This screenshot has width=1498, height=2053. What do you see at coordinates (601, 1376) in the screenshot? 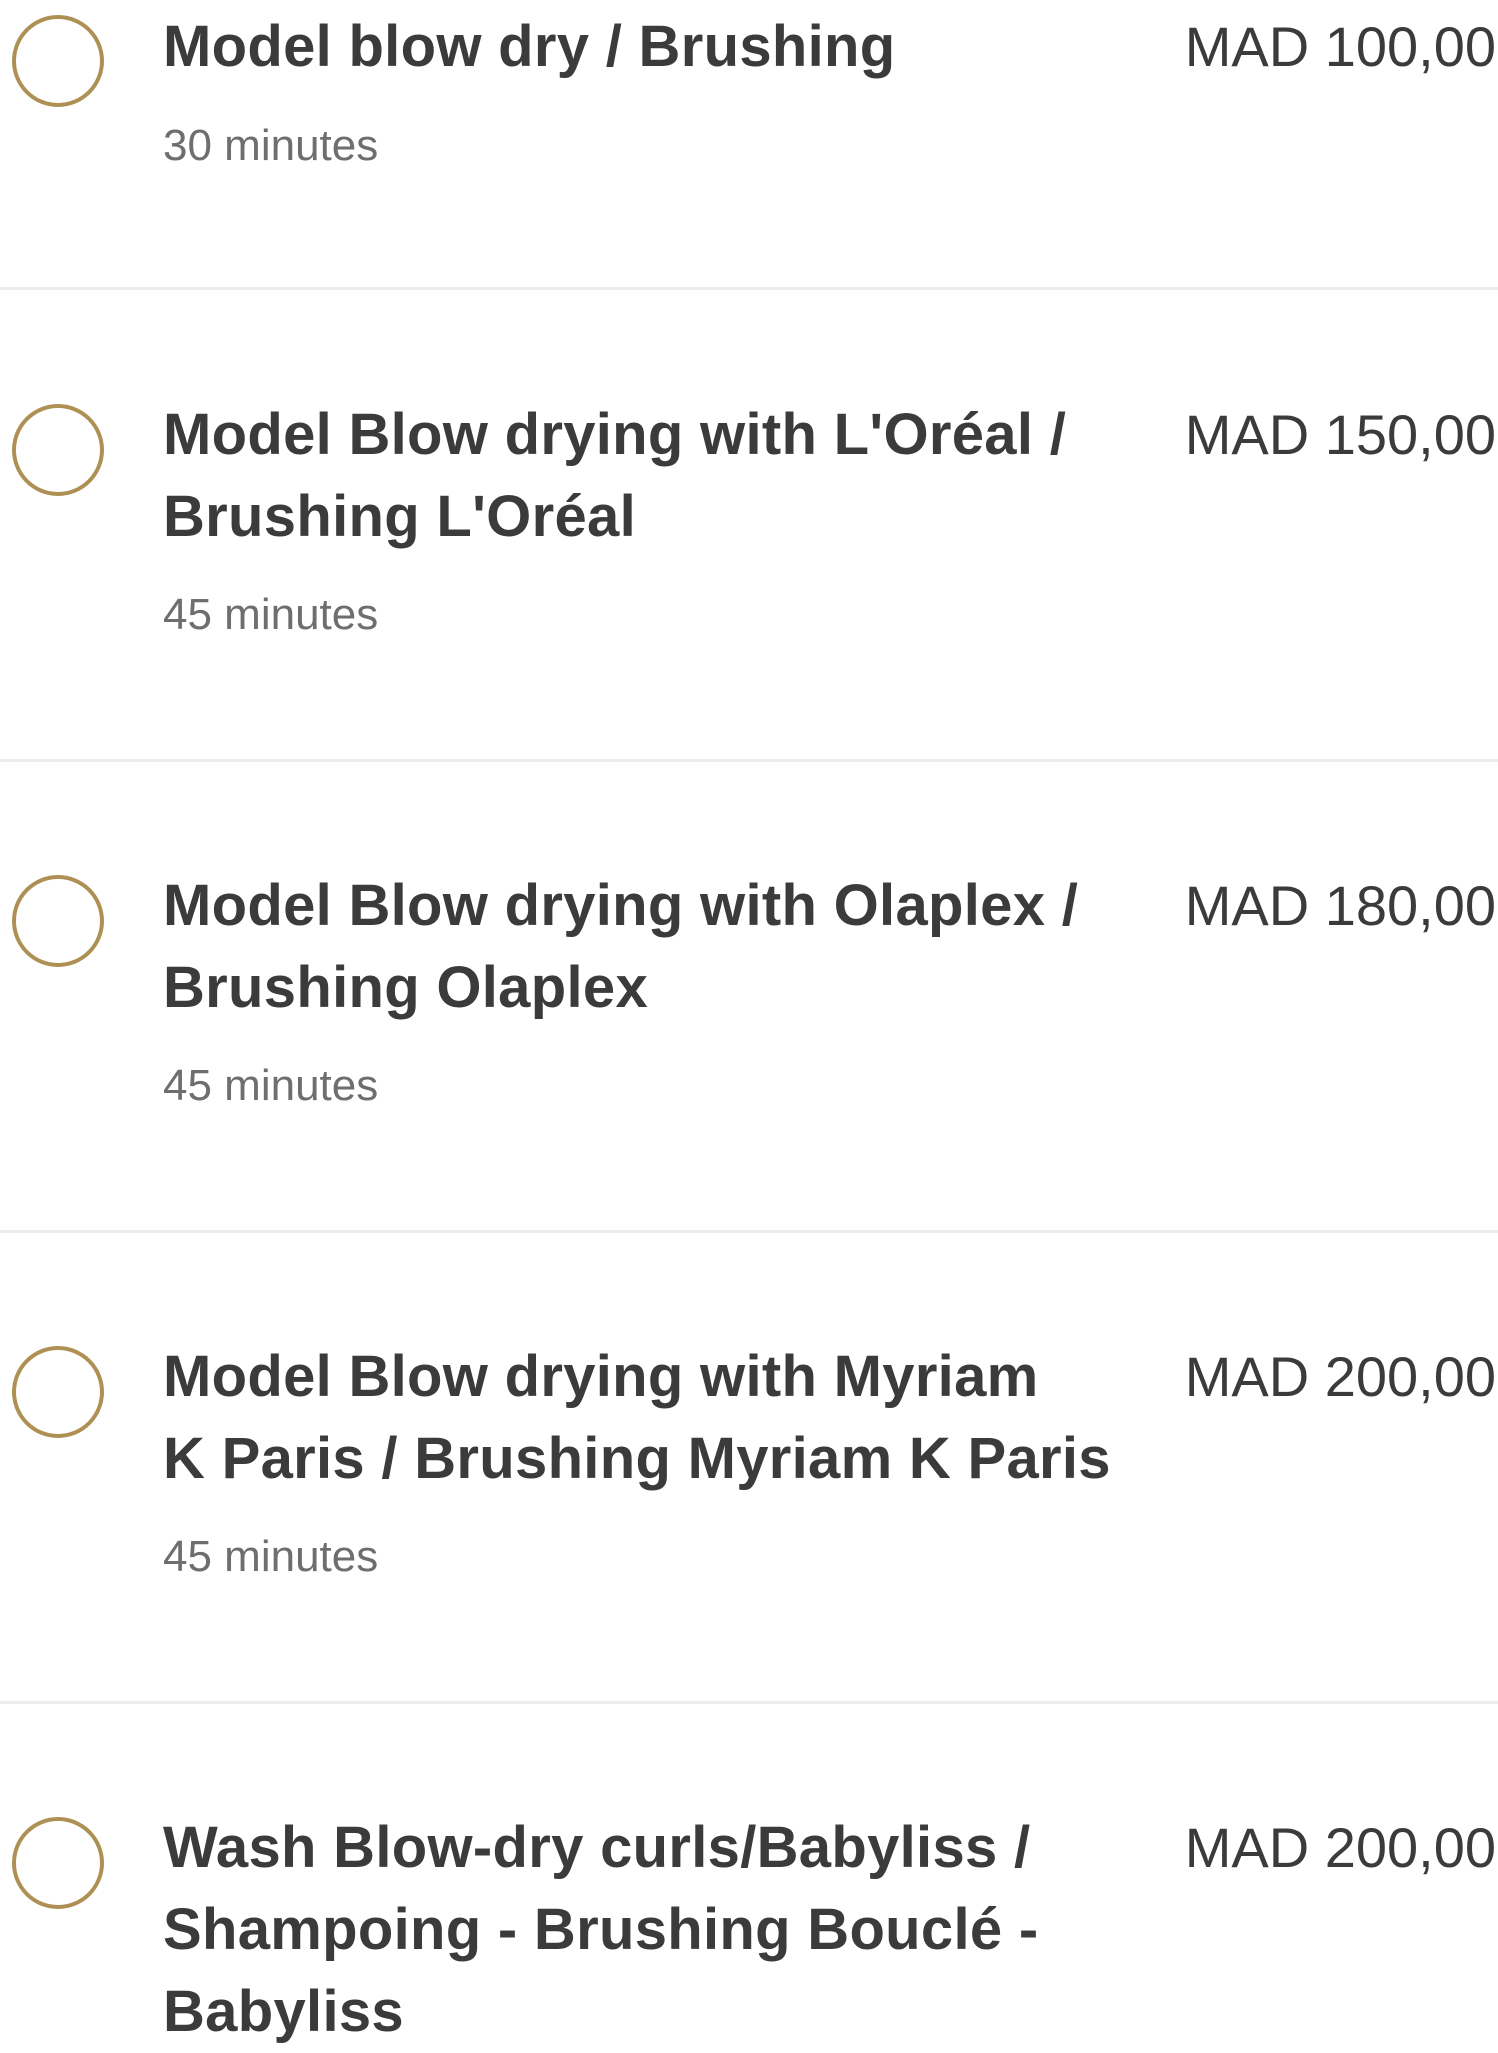
I see `service-name-line: Model Blow drying with Myriam` at bounding box center [601, 1376].